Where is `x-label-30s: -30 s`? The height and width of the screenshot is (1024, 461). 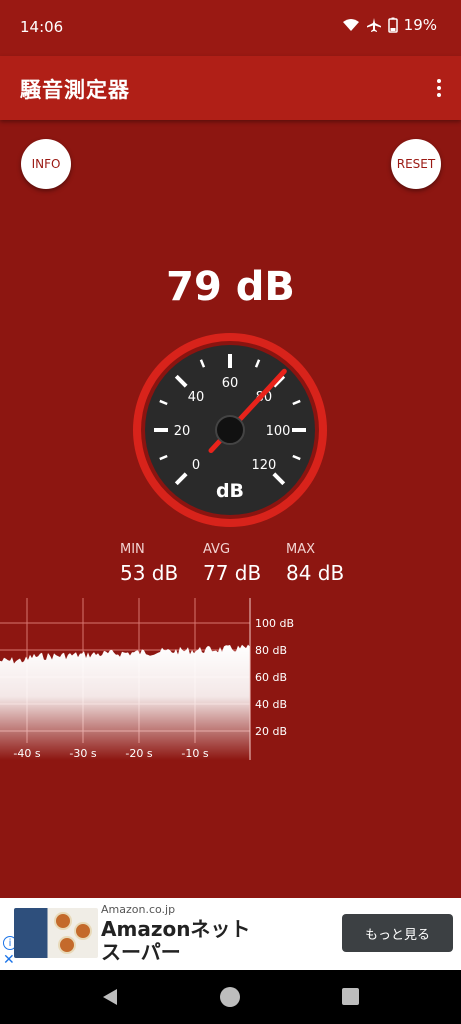
x-label-30s: -30 s is located at coordinates (82, 753).